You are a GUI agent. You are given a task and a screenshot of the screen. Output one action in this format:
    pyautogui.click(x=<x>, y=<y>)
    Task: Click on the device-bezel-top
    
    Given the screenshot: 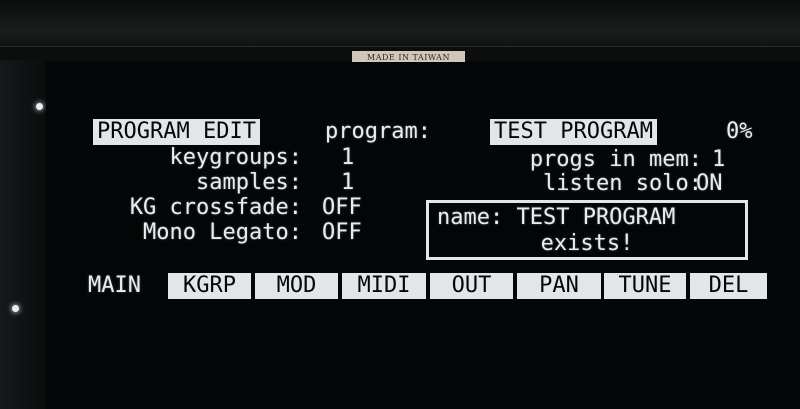 What is the action you would take?
    pyautogui.click(x=400, y=25)
    